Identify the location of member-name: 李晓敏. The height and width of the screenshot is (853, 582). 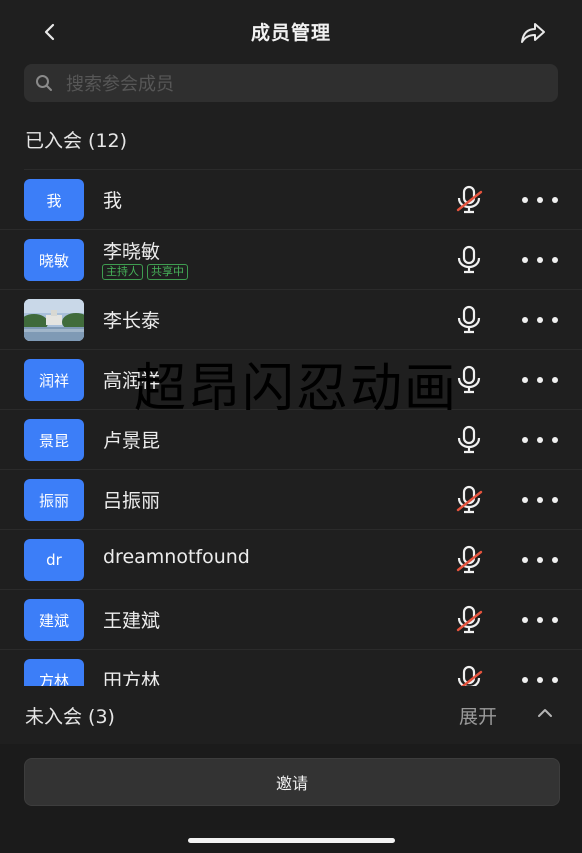
(132, 252).